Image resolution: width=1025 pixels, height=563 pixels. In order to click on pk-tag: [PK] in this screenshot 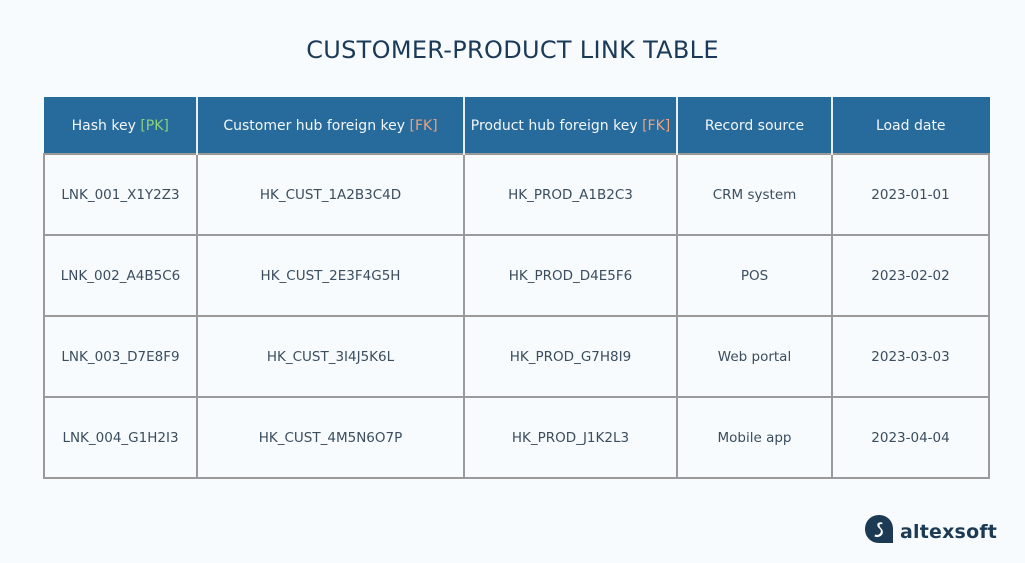, I will do `click(154, 125)`.